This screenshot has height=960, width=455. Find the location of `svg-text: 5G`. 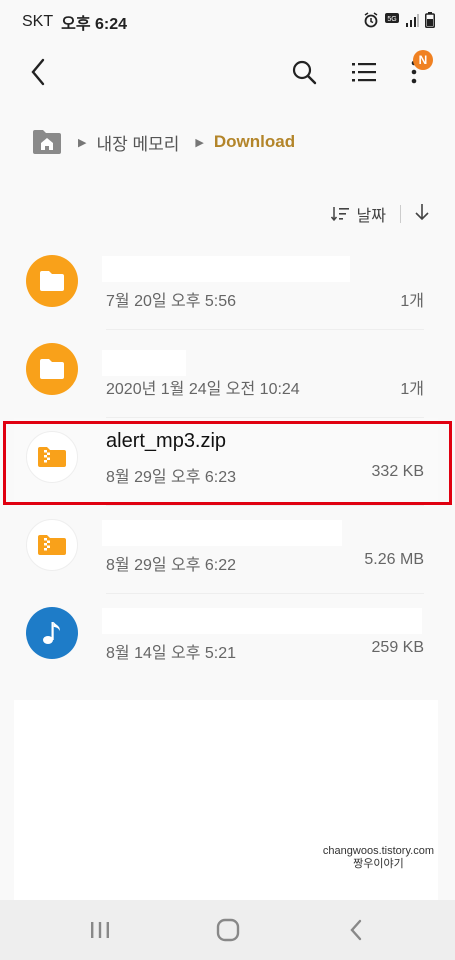

svg-text: 5G is located at coordinates (391, 19).